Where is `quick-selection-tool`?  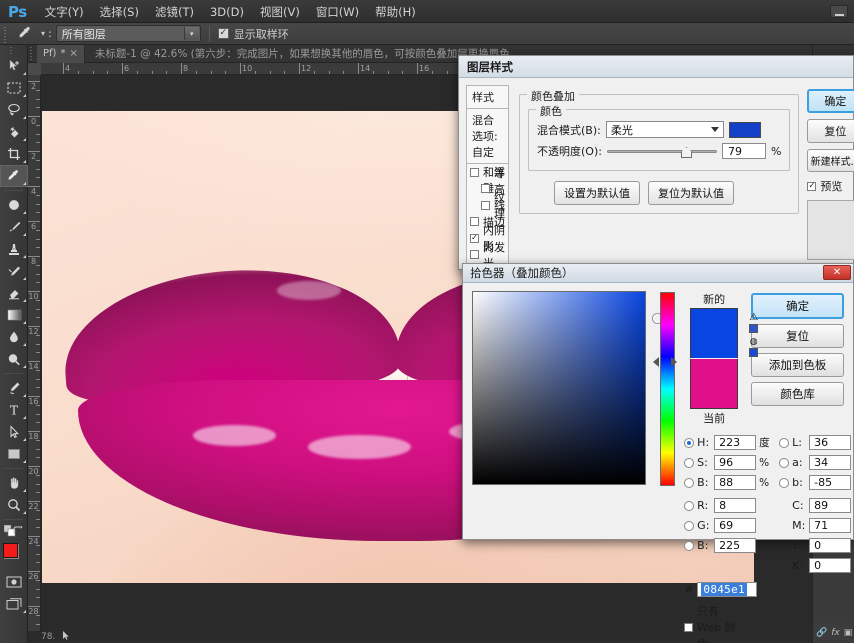
quick-selection-tool is located at coordinates (14, 132).